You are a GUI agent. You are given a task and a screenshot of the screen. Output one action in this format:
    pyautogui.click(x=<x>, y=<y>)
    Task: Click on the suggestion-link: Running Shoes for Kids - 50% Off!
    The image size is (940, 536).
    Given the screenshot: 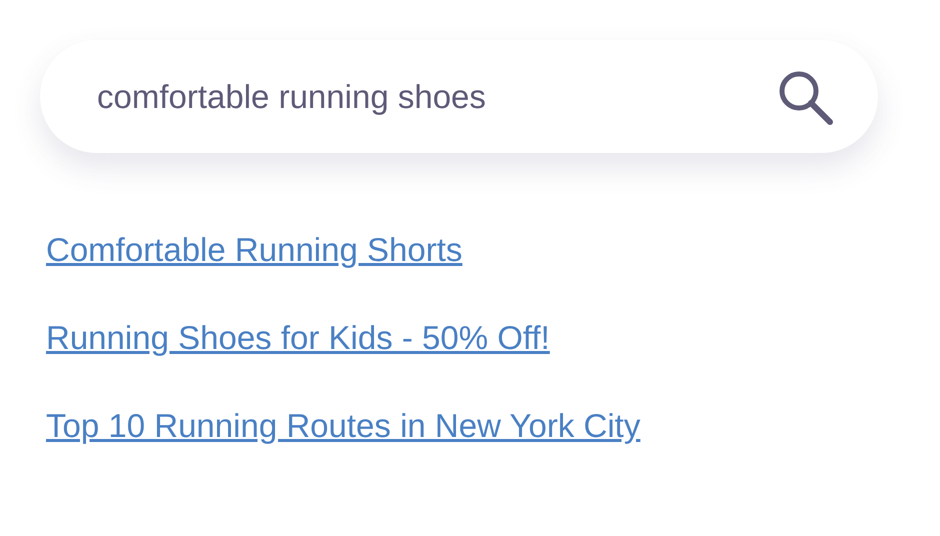 What is the action you would take?
    pyautogui.click(x=298, y=338)
    